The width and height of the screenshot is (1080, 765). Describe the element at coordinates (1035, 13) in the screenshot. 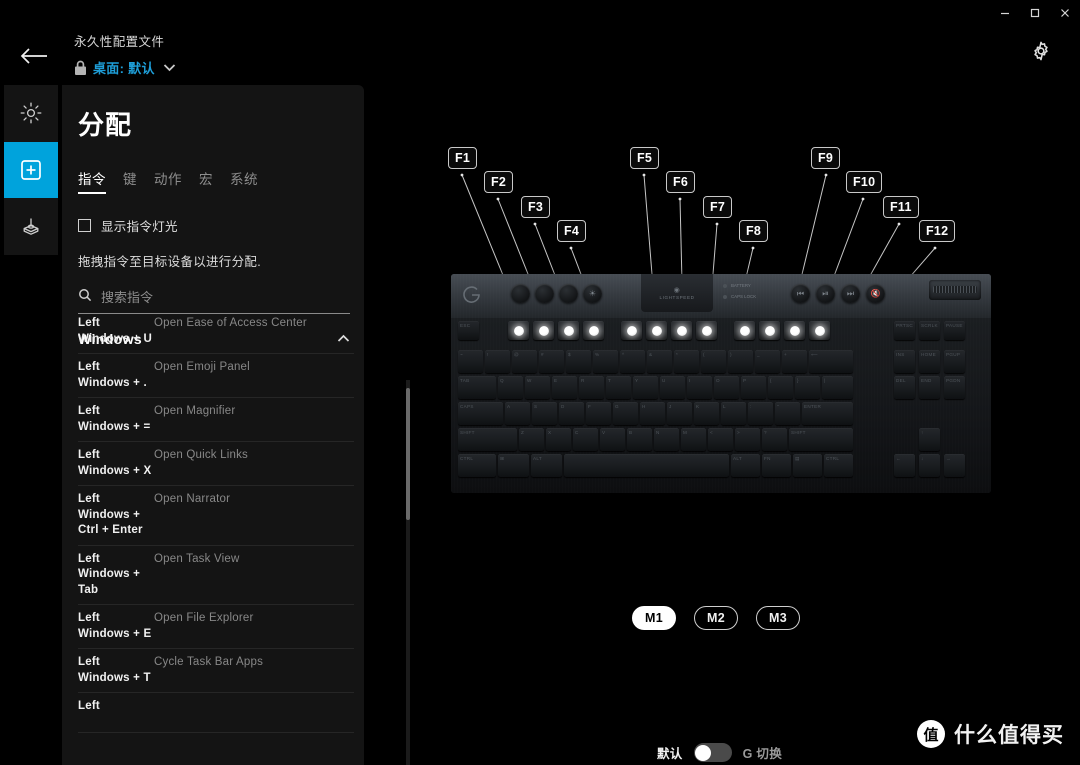

I see `maximize-button` at that location.